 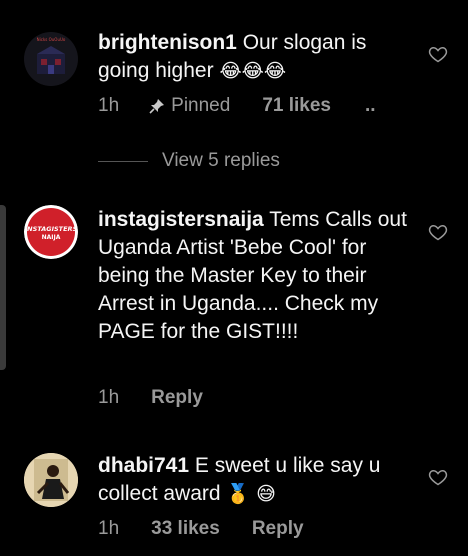 What do you see at coordinates (51, 59) in the screenshot?
I see `avatar: Nicks OuOuUo` at bounding box center [51, 59].